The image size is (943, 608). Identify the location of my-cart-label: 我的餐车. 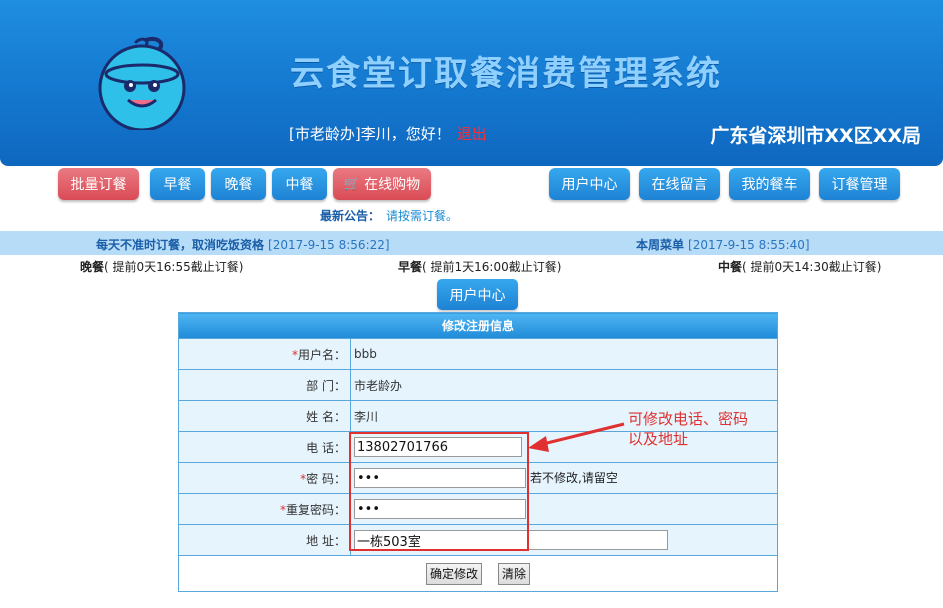
(769, 185).